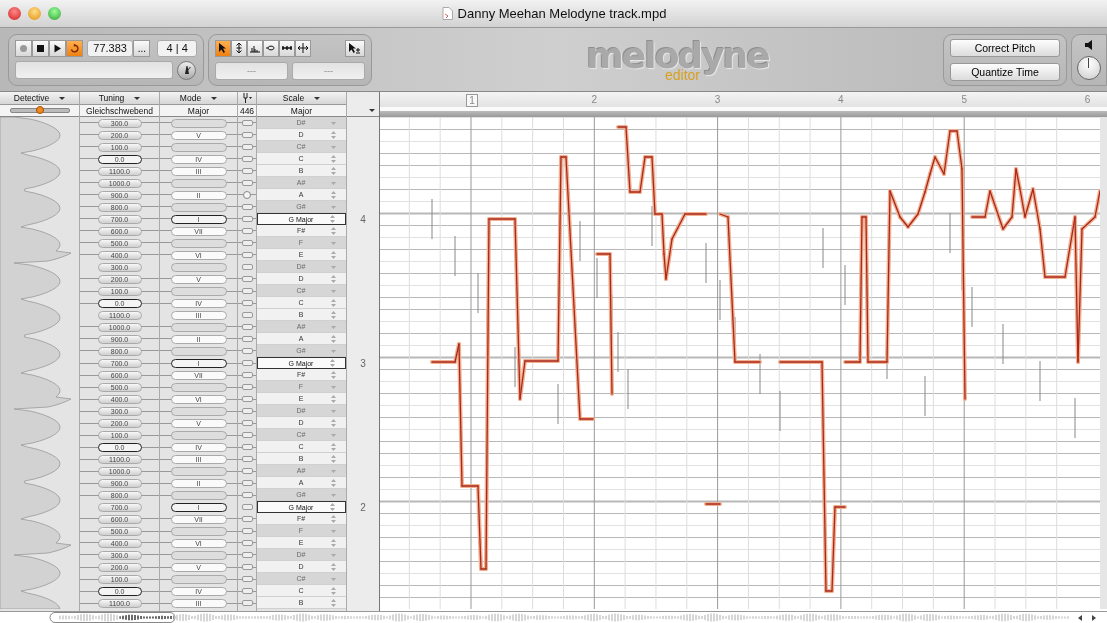 This screenshot has width=1107, height=623. I want to click on octave-number: 2, so click(363, 507).